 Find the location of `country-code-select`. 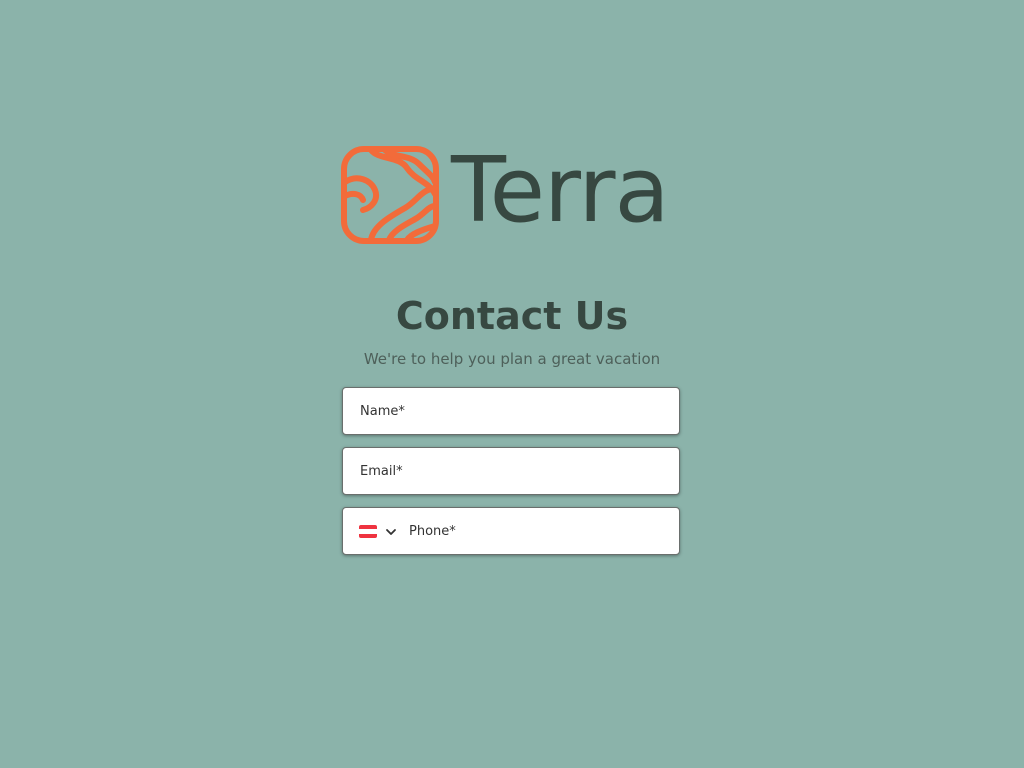

country-code-select is located at coordinates (379, 532).